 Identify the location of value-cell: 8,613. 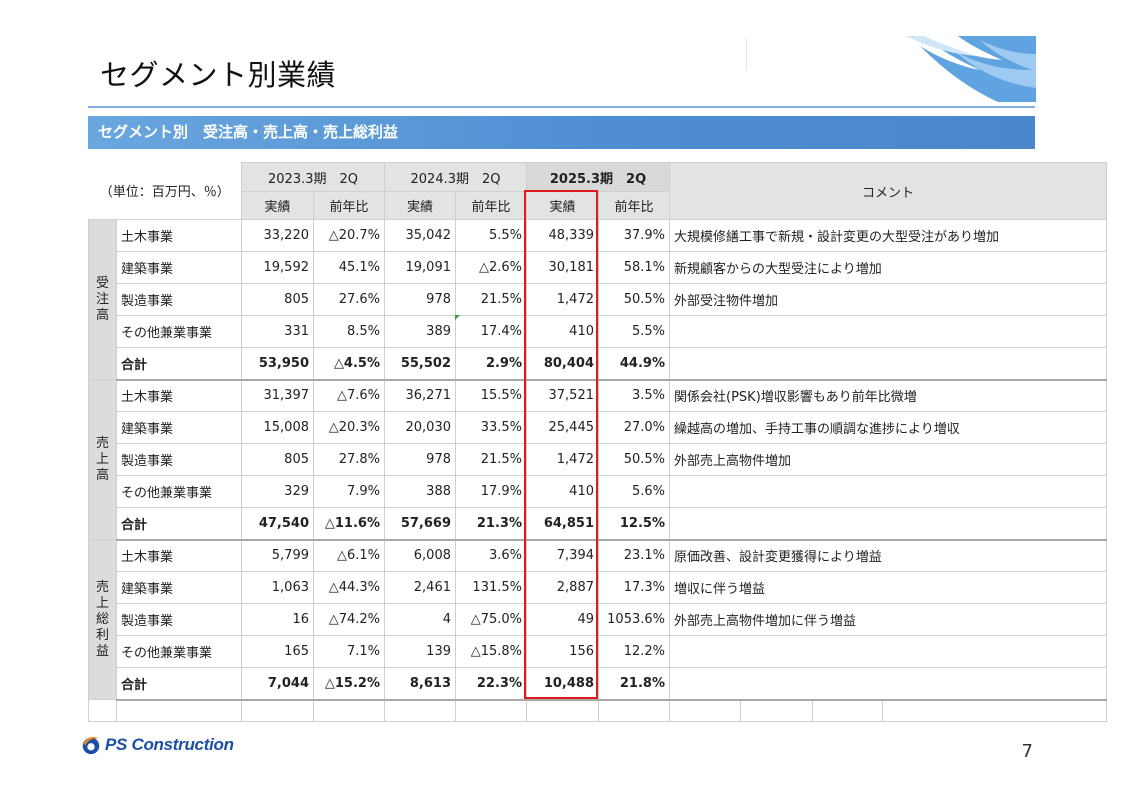
(420, 684).